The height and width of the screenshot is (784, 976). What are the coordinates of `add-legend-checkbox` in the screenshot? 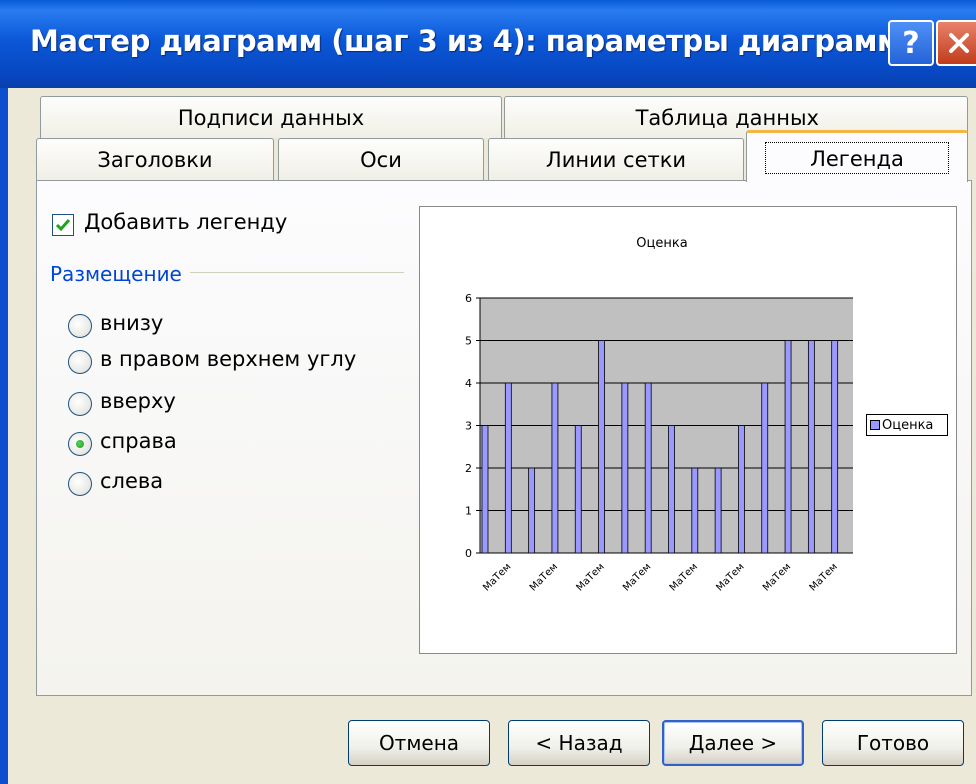 It's located at (63, 225).